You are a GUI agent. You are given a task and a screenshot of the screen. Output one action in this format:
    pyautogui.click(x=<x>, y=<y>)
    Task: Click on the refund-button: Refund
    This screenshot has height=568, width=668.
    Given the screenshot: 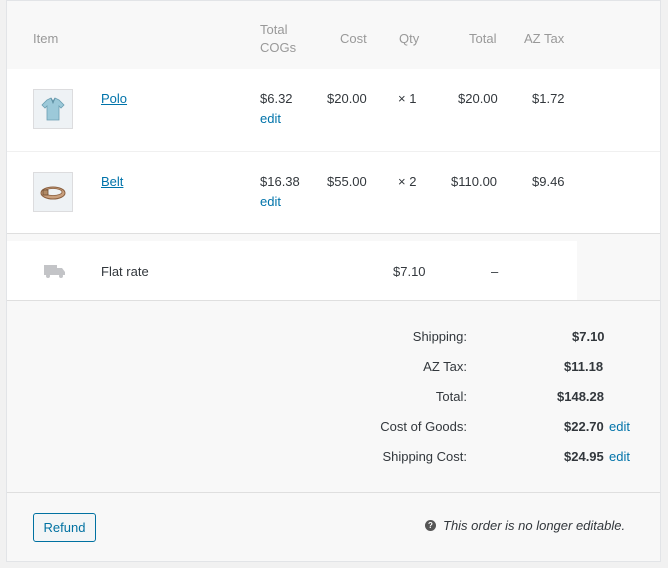 What is the action you would take?
    pyautogui.click(x=64, y=527)
    